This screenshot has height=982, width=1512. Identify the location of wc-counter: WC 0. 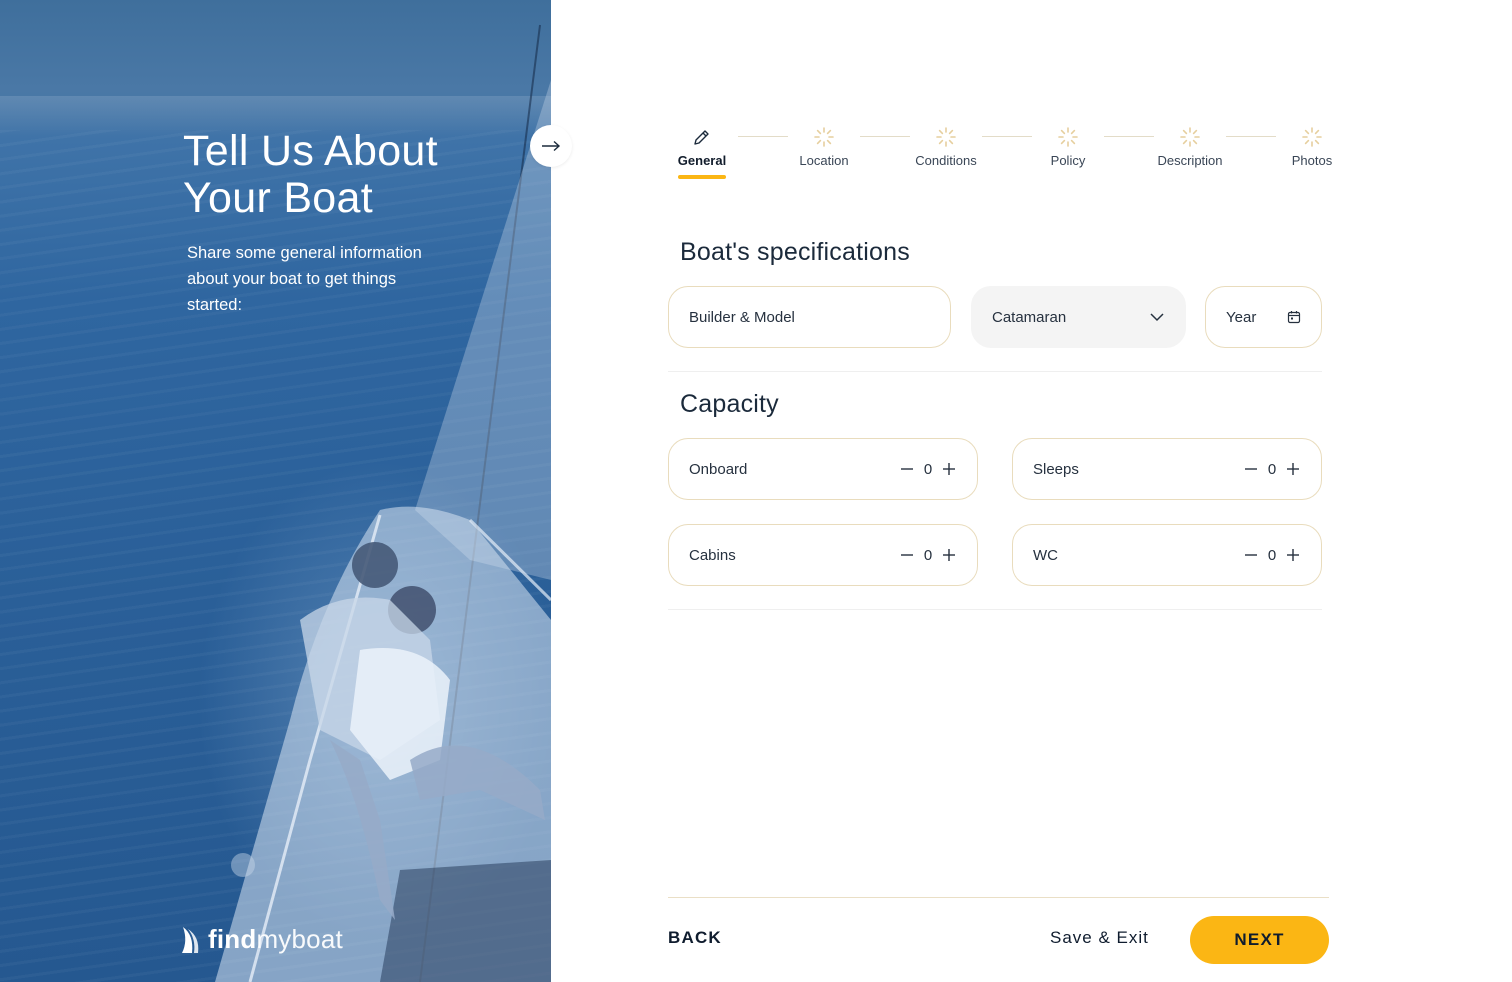
(1167, 555).